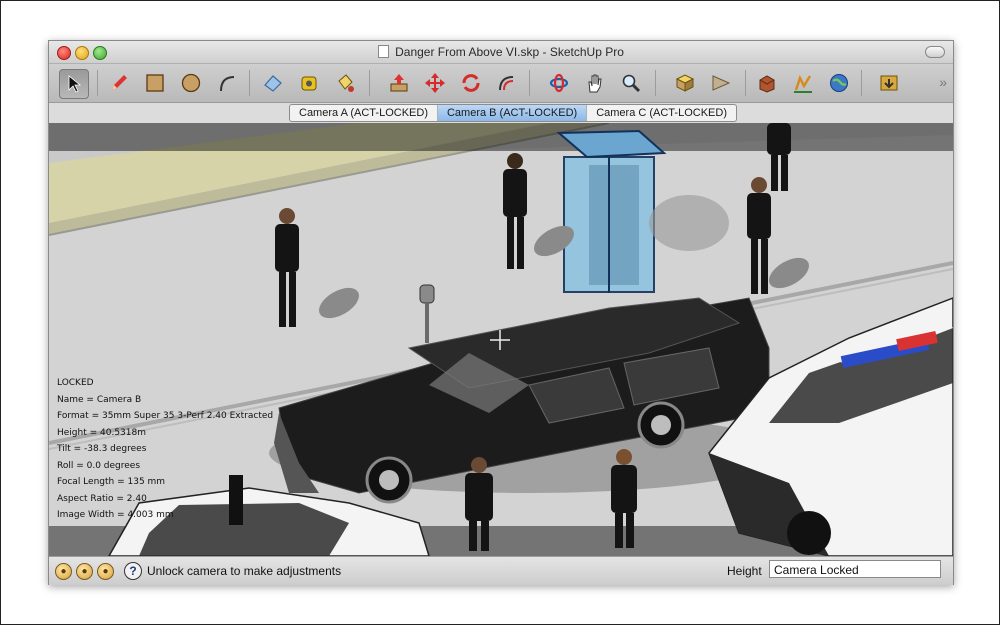  I want to click on camera-image-width: Image Width = 4.003 mm, so click(115, 515).